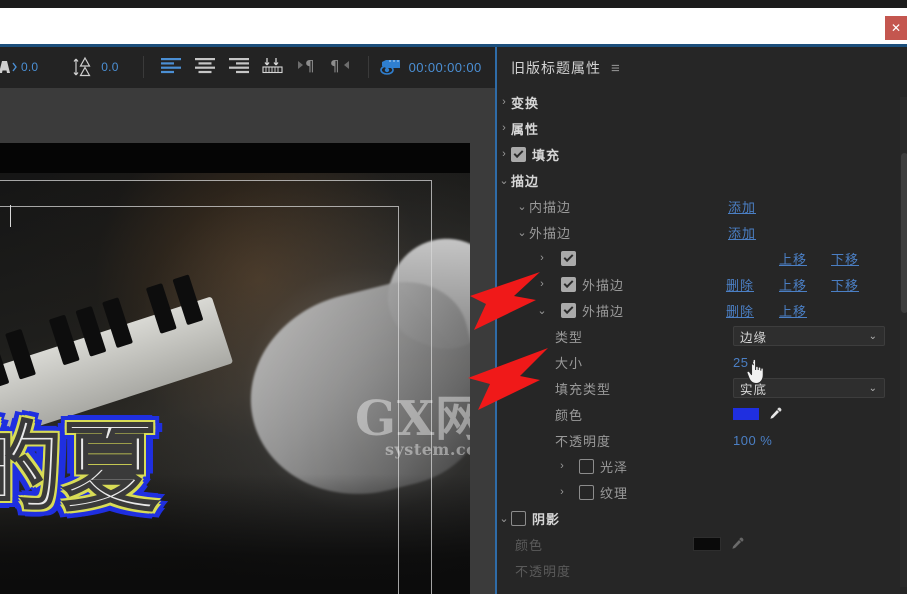  Describe the element at coordinates (546, 155) in the screenshot. I see `property-label: 填充` at that location.